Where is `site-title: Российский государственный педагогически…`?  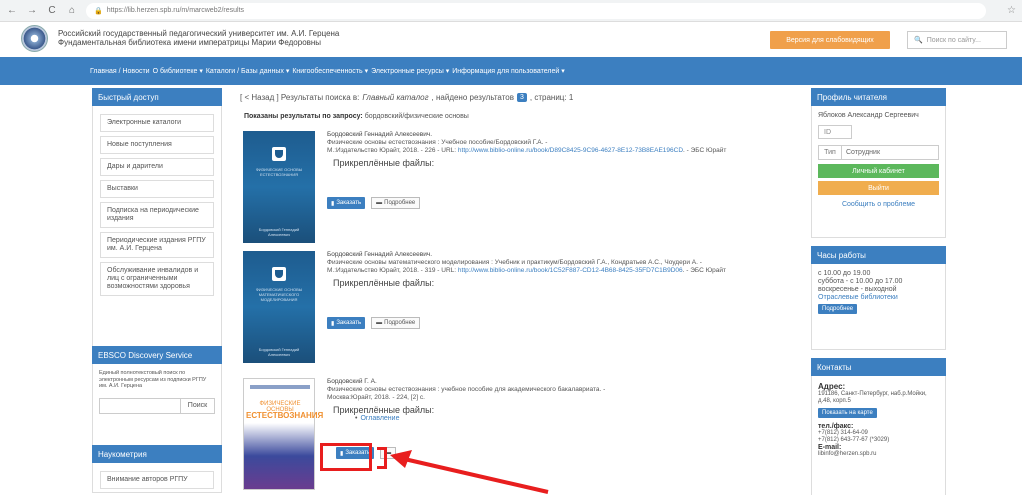 site-title: Российский государственный педагогически… is located at coordinates (198, 38).